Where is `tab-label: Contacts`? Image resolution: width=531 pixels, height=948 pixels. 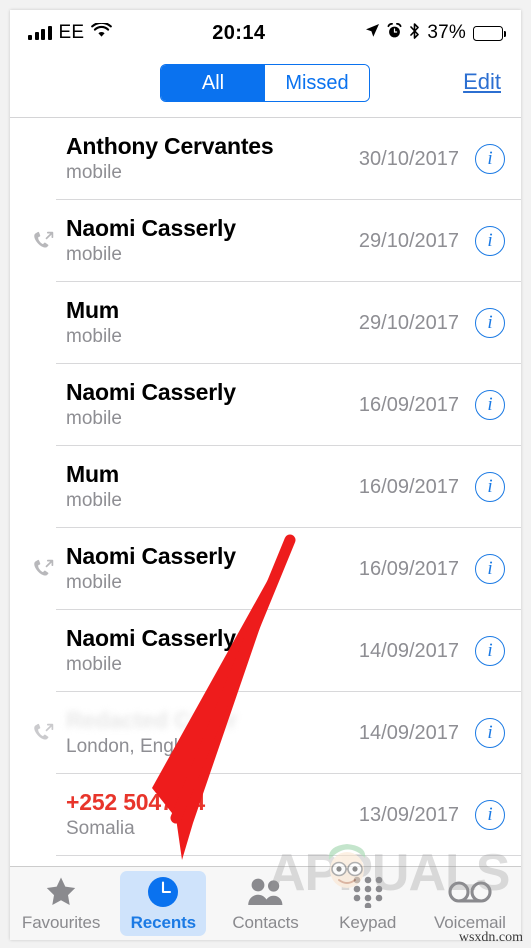 tab-label: Contacts is located at coordinates (265, 922).